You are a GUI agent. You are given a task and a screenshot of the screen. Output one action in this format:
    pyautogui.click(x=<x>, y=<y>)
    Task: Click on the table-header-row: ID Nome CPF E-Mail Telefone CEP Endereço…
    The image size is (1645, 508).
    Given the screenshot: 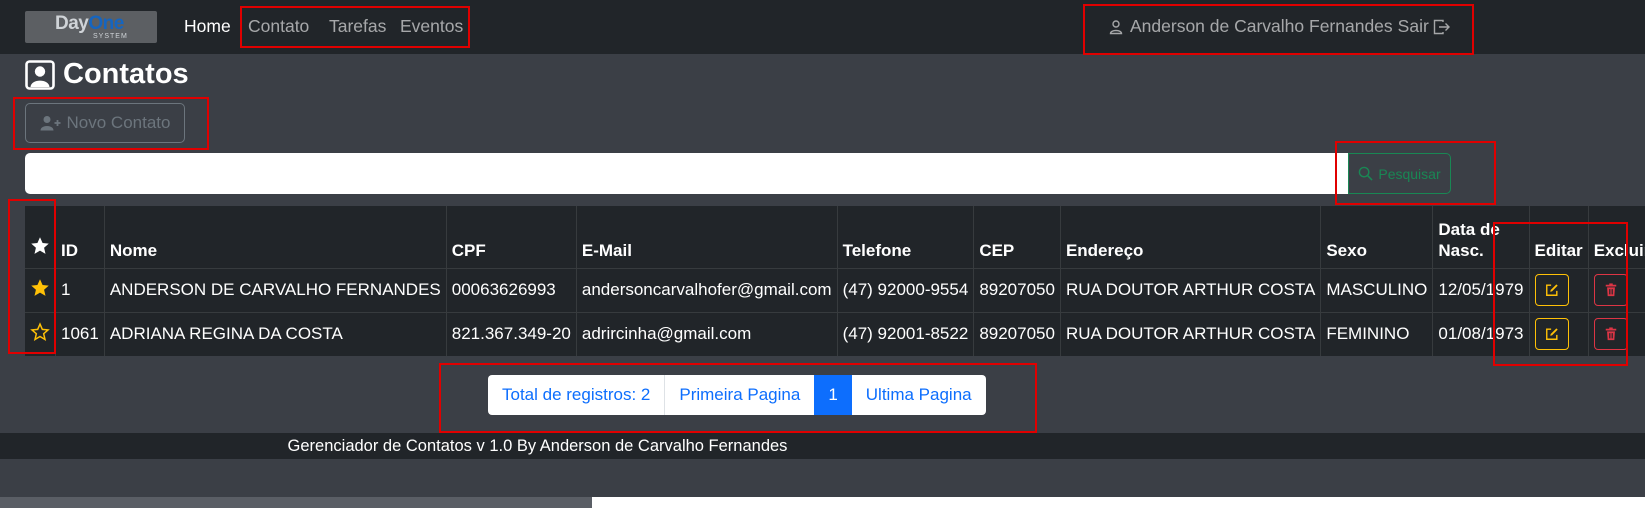 What is the action you would take?
    pyautogui.click(x=835, y=237)
    